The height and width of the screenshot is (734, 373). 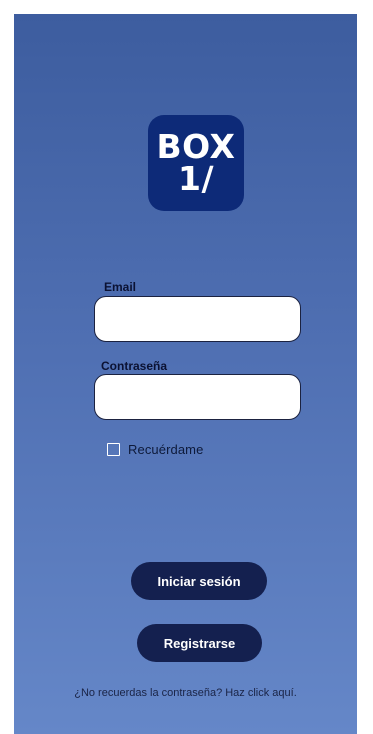 I want to click on password-field, so click(x=197, y=397).